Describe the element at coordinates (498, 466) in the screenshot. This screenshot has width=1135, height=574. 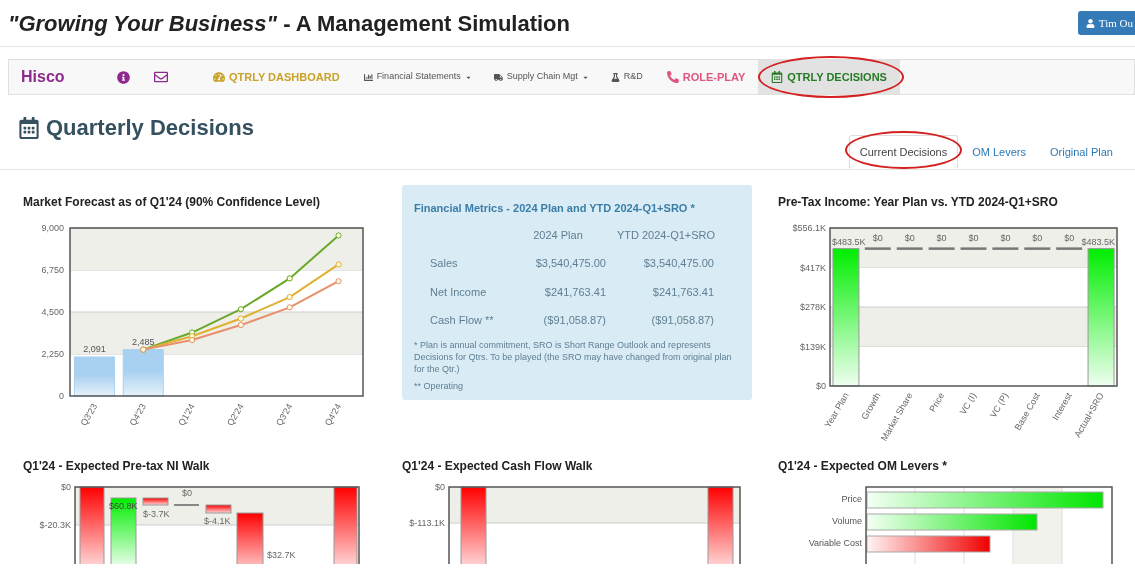
I see `chart-title: Q1'24 - Expected Cash Flow Walk` at that location.